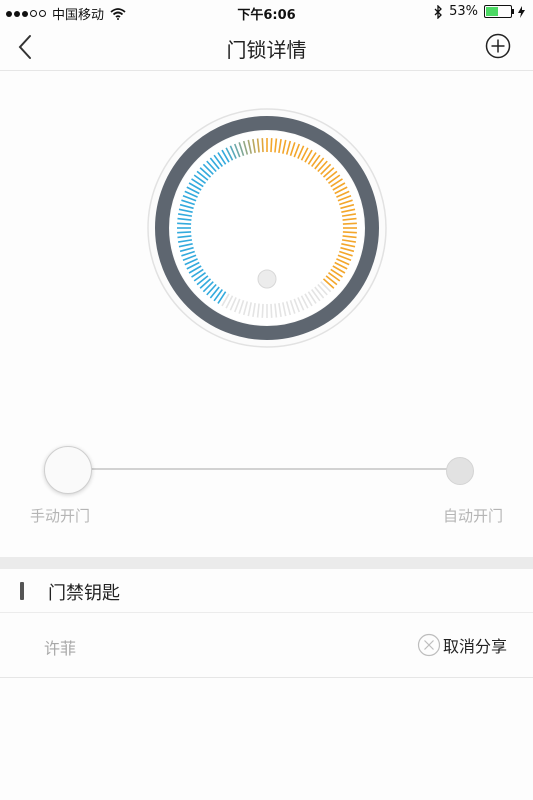  What do you see at coordinates (267, 228) in the screenshot?
I see `lock-dial` at bounding box center [267, 228].